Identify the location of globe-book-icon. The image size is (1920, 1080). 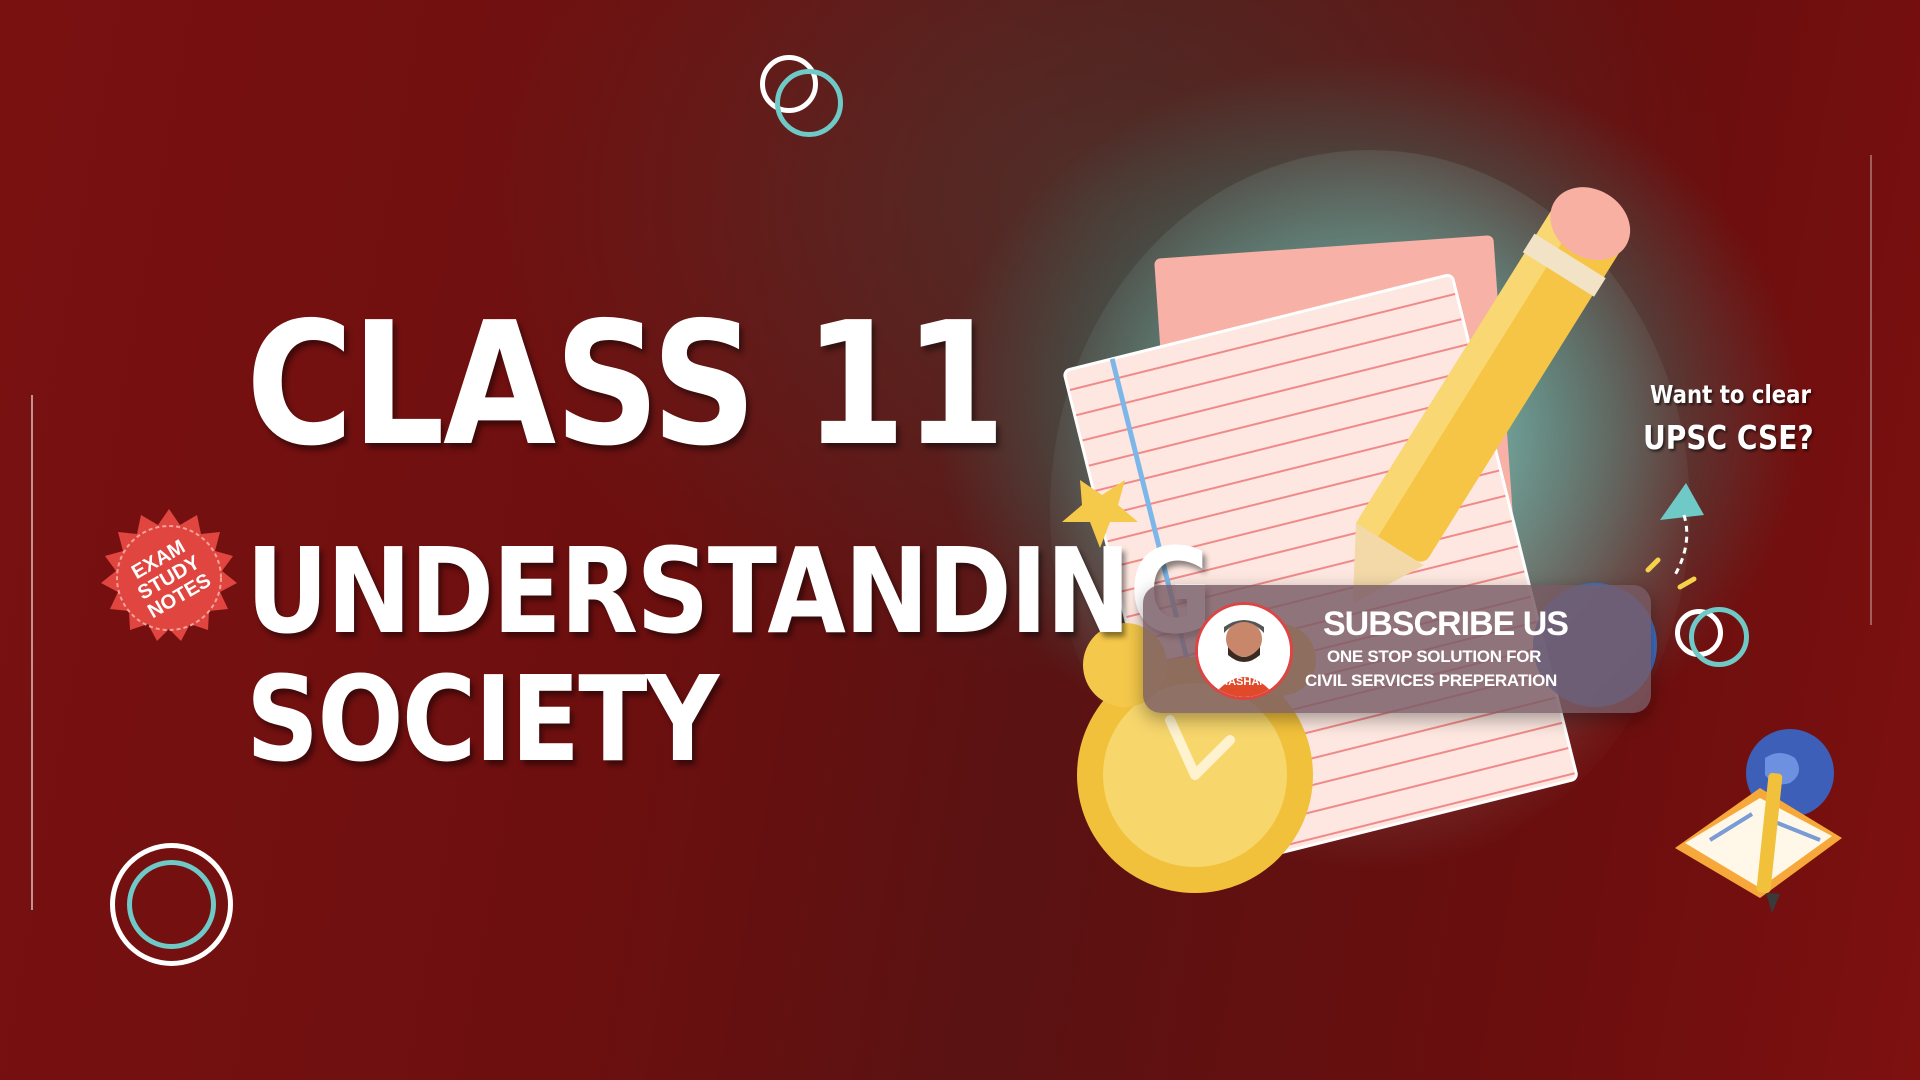
(1758, 821).